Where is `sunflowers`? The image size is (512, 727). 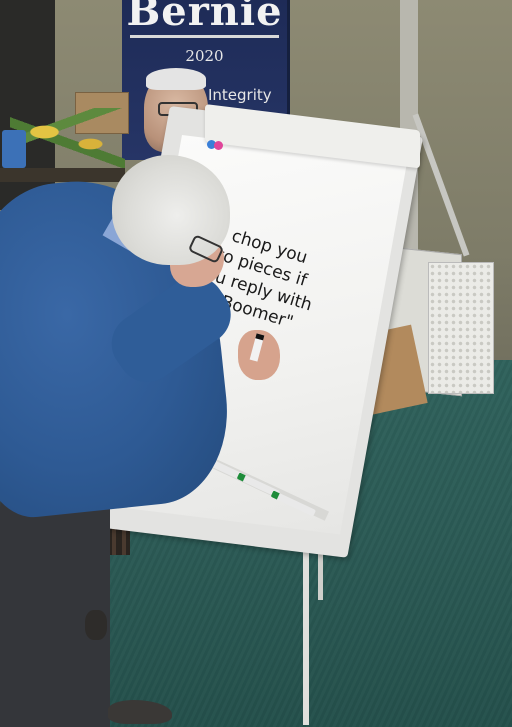
sunflowers is located at coordinates (67, 138).